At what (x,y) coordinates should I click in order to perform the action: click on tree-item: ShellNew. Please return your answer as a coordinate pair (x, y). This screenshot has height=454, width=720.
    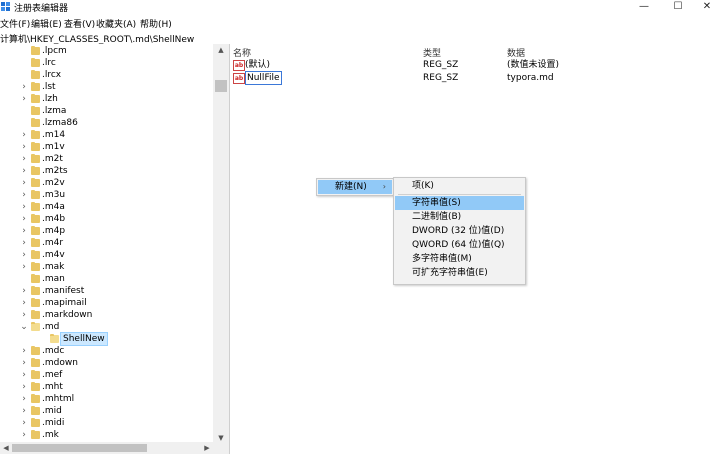
    Looking at the image, I should click on (106, 339).